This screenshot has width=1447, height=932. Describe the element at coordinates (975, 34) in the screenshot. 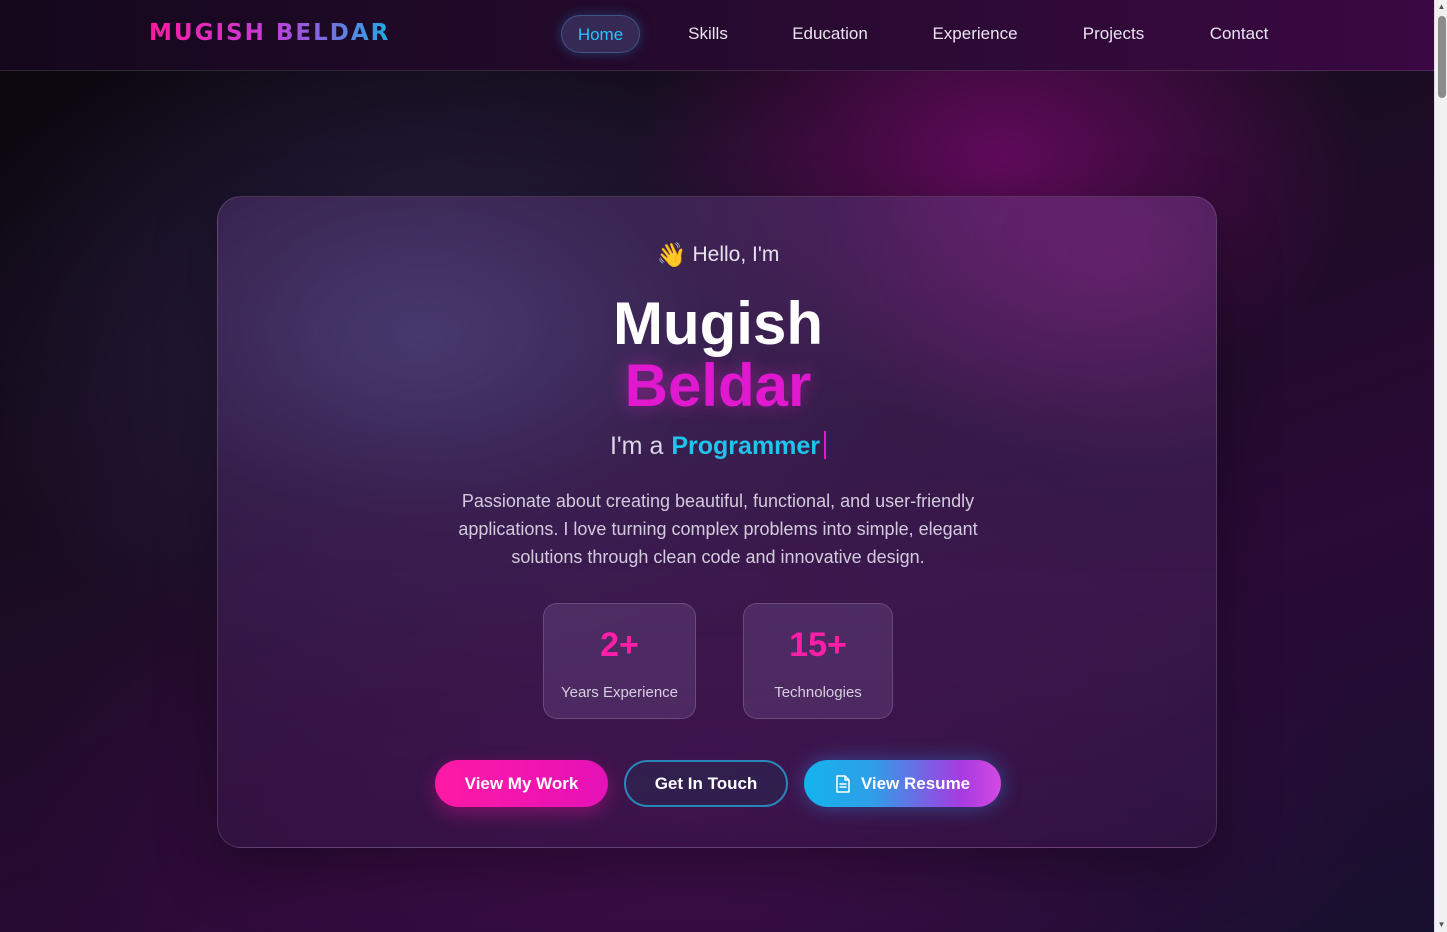

I see `nav-experience: Experience` at that location.